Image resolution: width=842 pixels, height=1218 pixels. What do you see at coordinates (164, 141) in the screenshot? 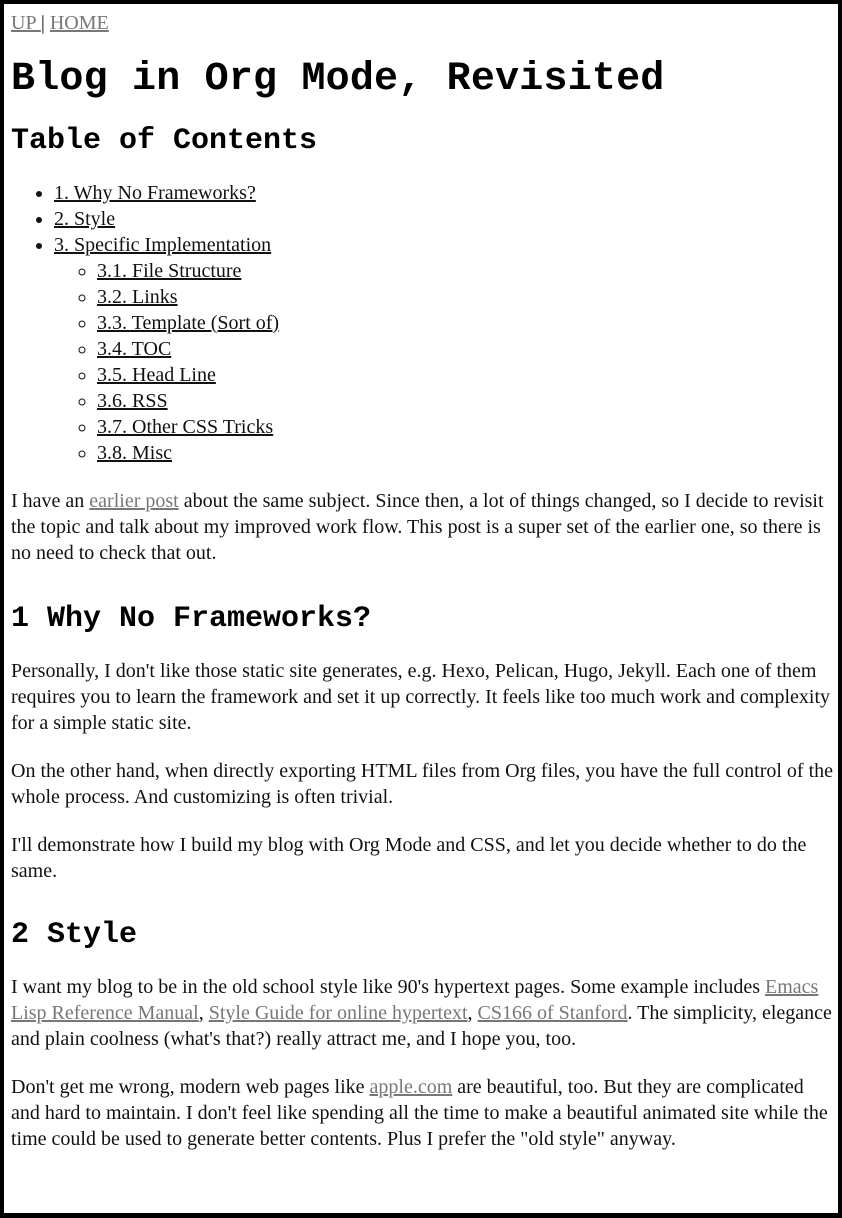
I see `toc-heading: Table of Contents` at bounding box center [164, 141].